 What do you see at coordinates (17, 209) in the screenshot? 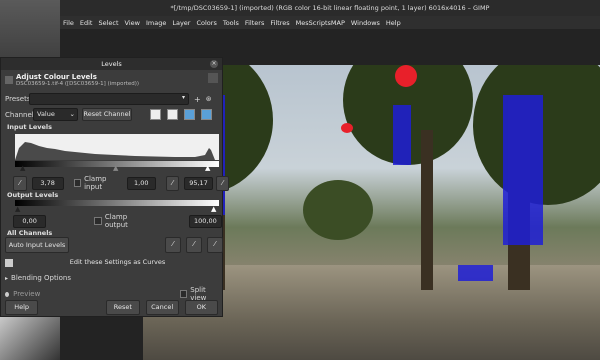
I see `low-output-slider: ▲` at bounding box center [17, 209].